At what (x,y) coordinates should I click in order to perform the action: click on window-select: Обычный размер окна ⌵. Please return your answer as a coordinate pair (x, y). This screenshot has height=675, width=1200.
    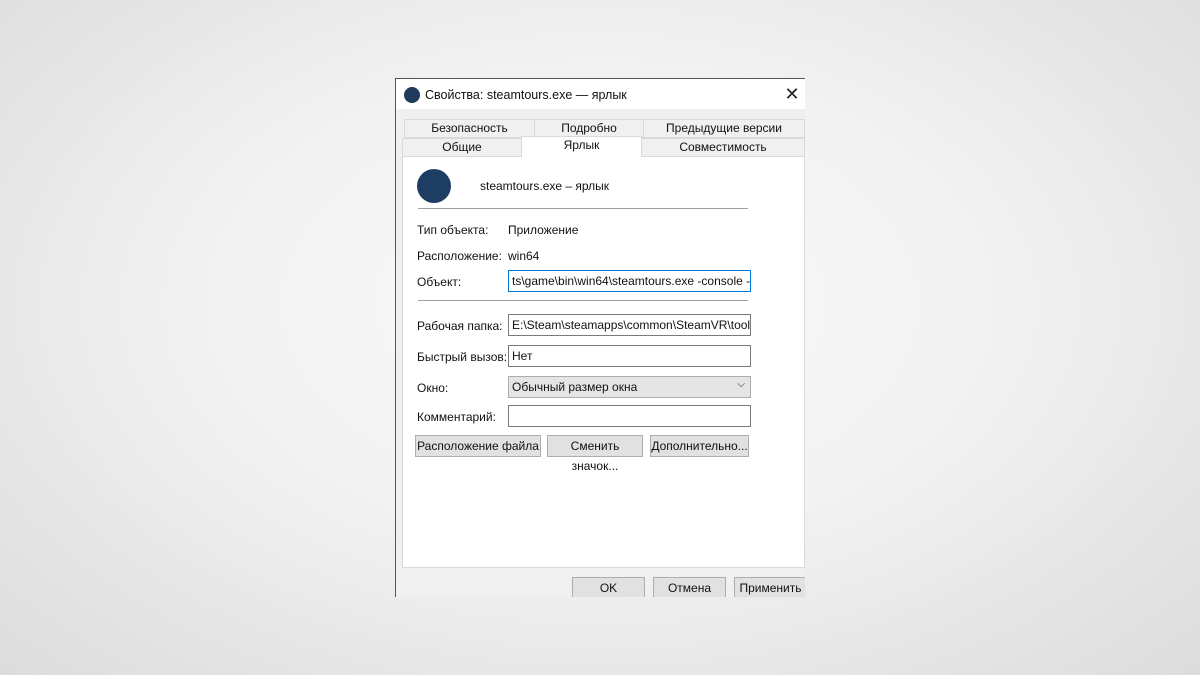
    Looking at the image, I should click on (629, 387).